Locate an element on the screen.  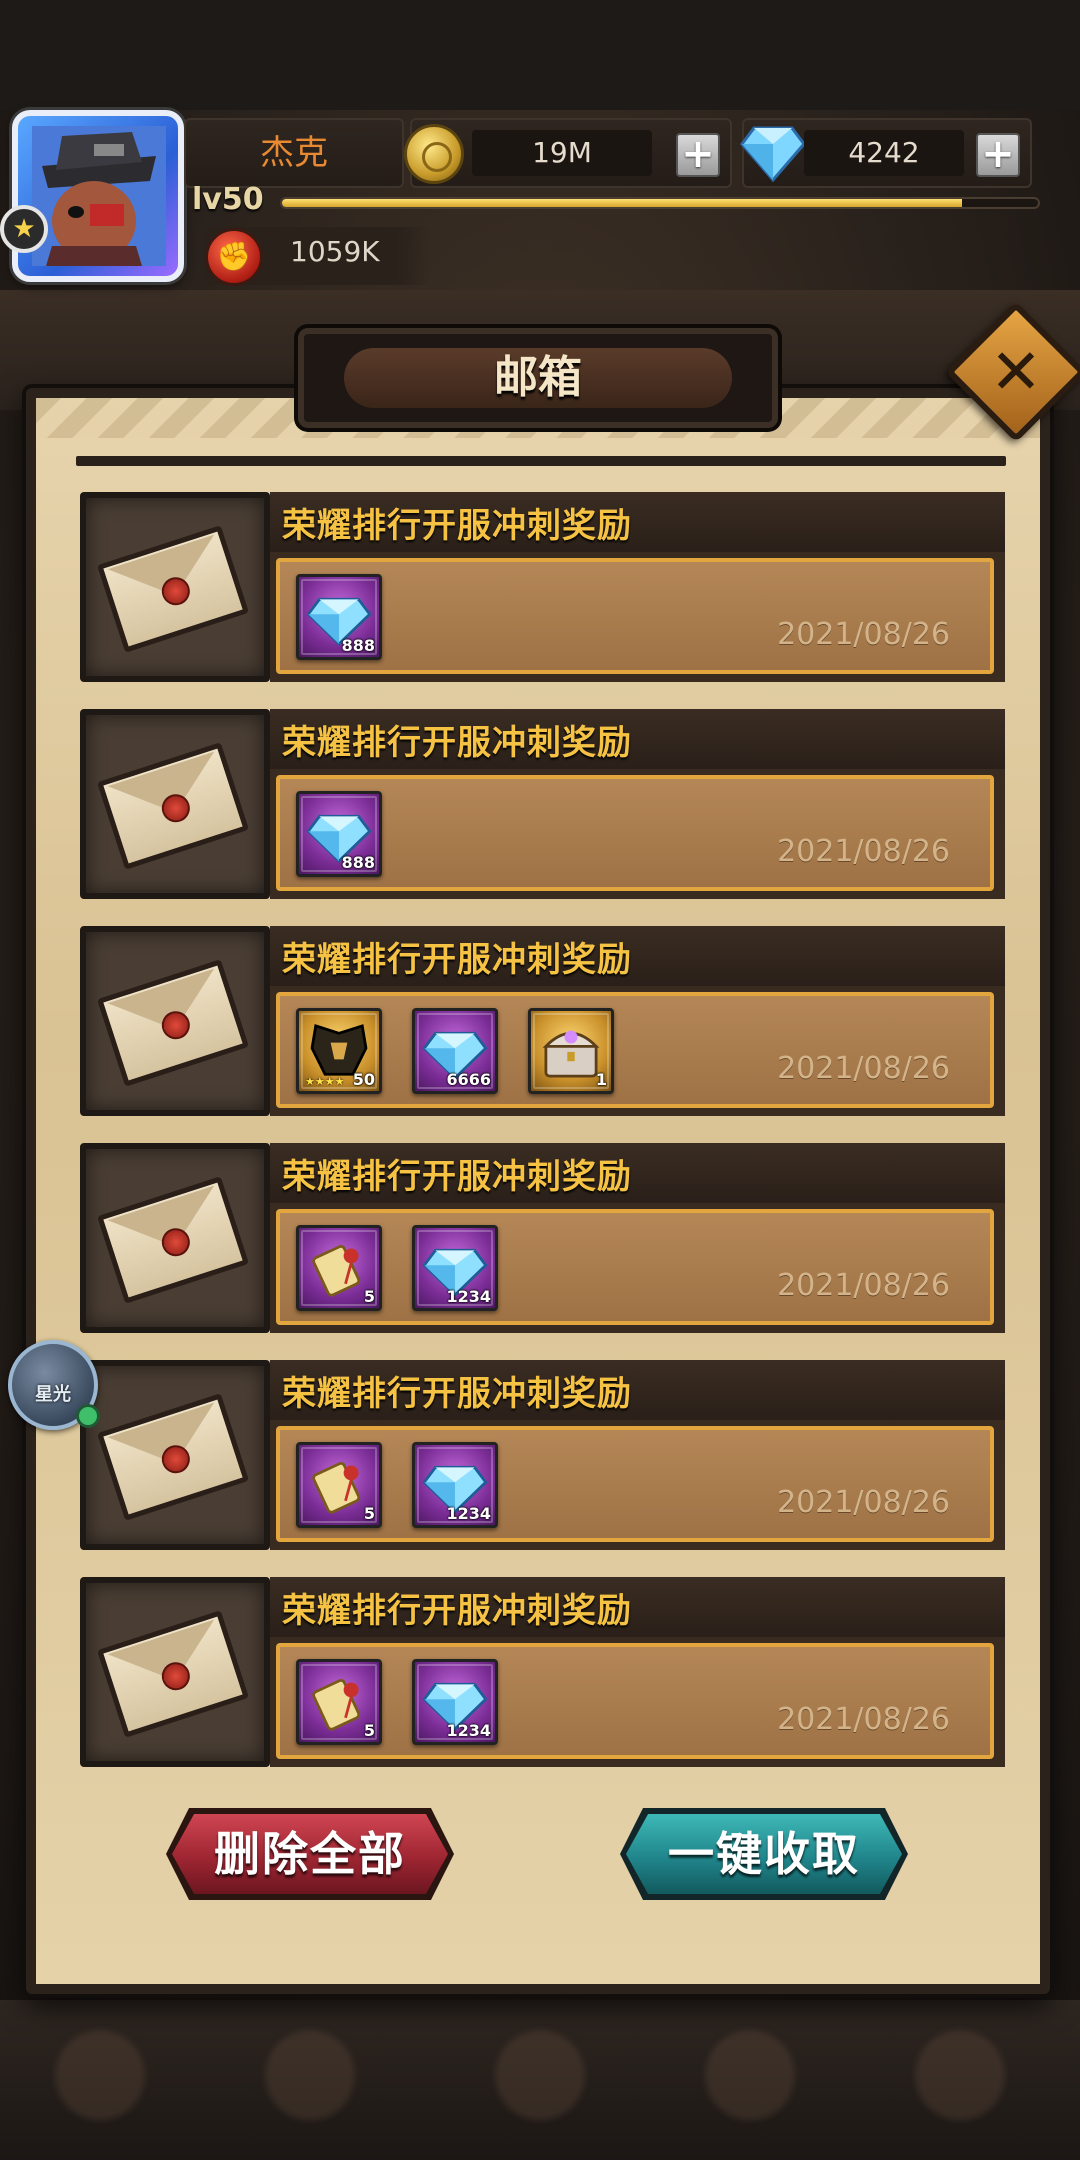
diamond-icon is located at coordinates (773, 154).